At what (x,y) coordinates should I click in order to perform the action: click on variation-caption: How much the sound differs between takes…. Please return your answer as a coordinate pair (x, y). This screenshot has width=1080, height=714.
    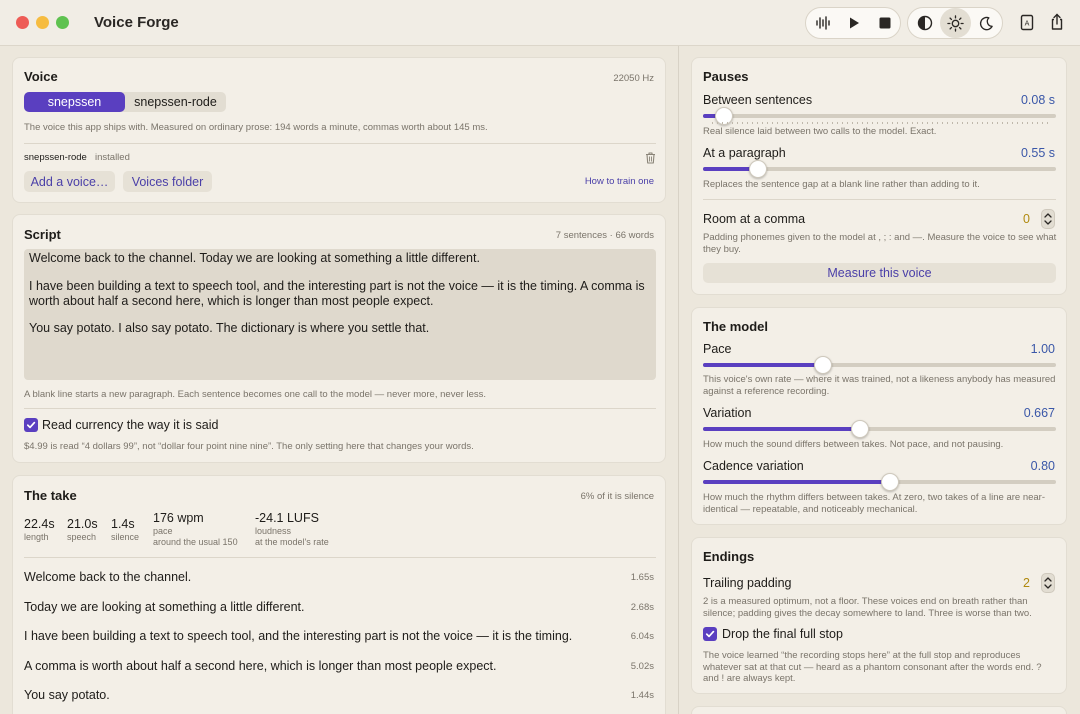
    Looking at the image, I should click on (853, 444).